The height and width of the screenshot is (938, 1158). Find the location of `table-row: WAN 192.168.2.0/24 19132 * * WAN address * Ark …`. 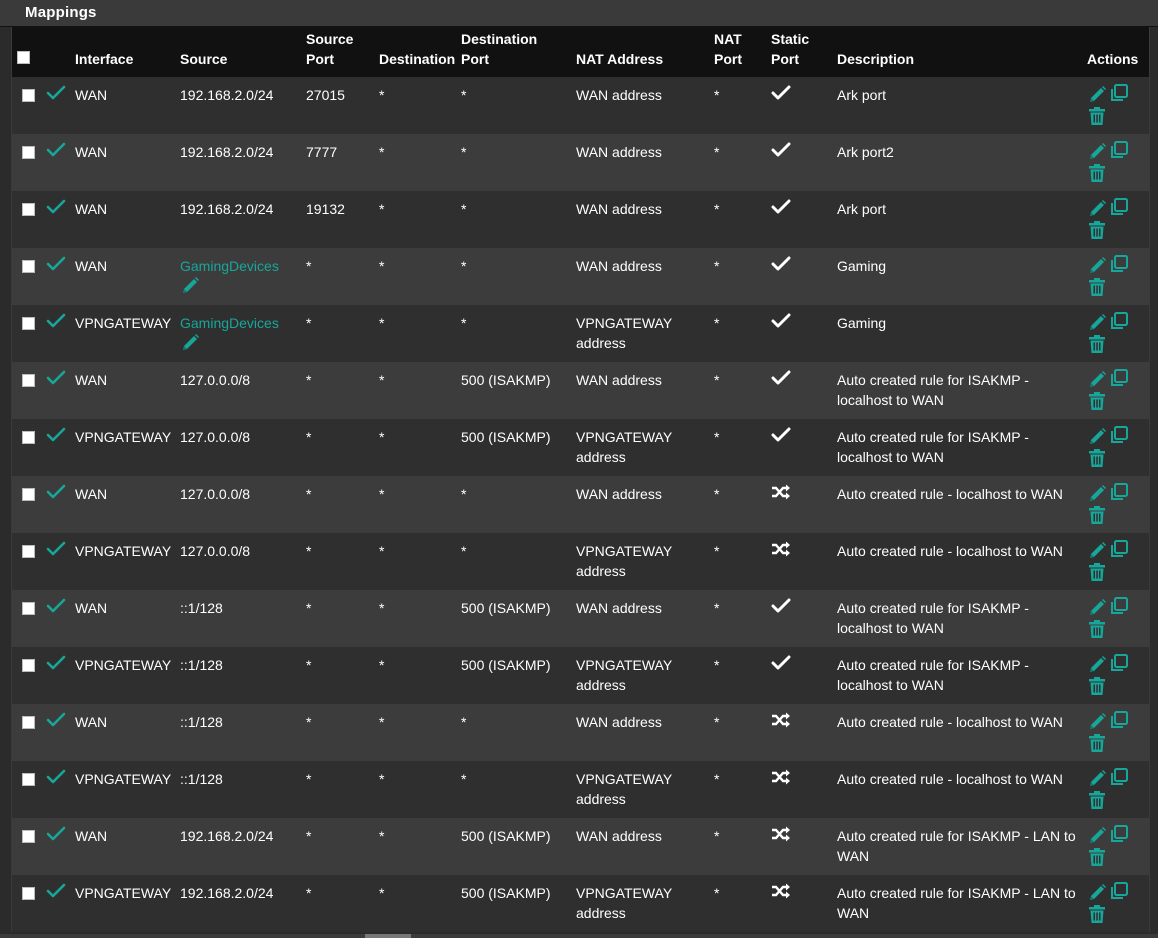

table-row: WAN 192.168.2.0/24 19132 * * WAN address * Ark … is located at coordinates (580, 219).